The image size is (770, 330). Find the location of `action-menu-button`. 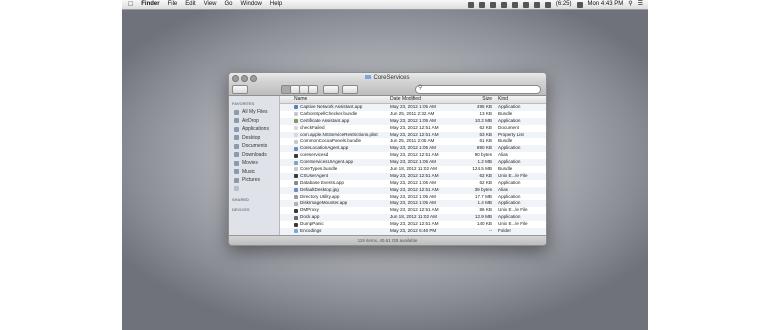

action-menu-button is located at coordinates (331, 89).